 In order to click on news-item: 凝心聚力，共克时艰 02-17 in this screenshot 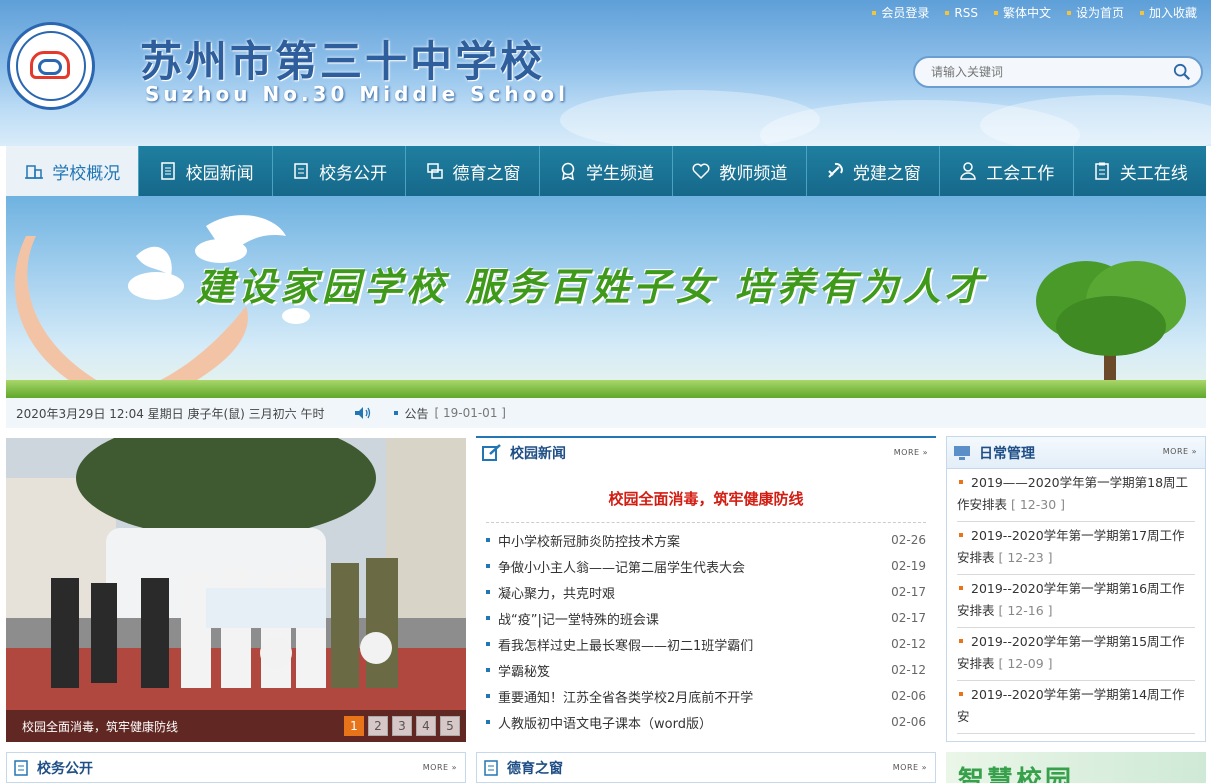, I will do `click(706, 592)`.